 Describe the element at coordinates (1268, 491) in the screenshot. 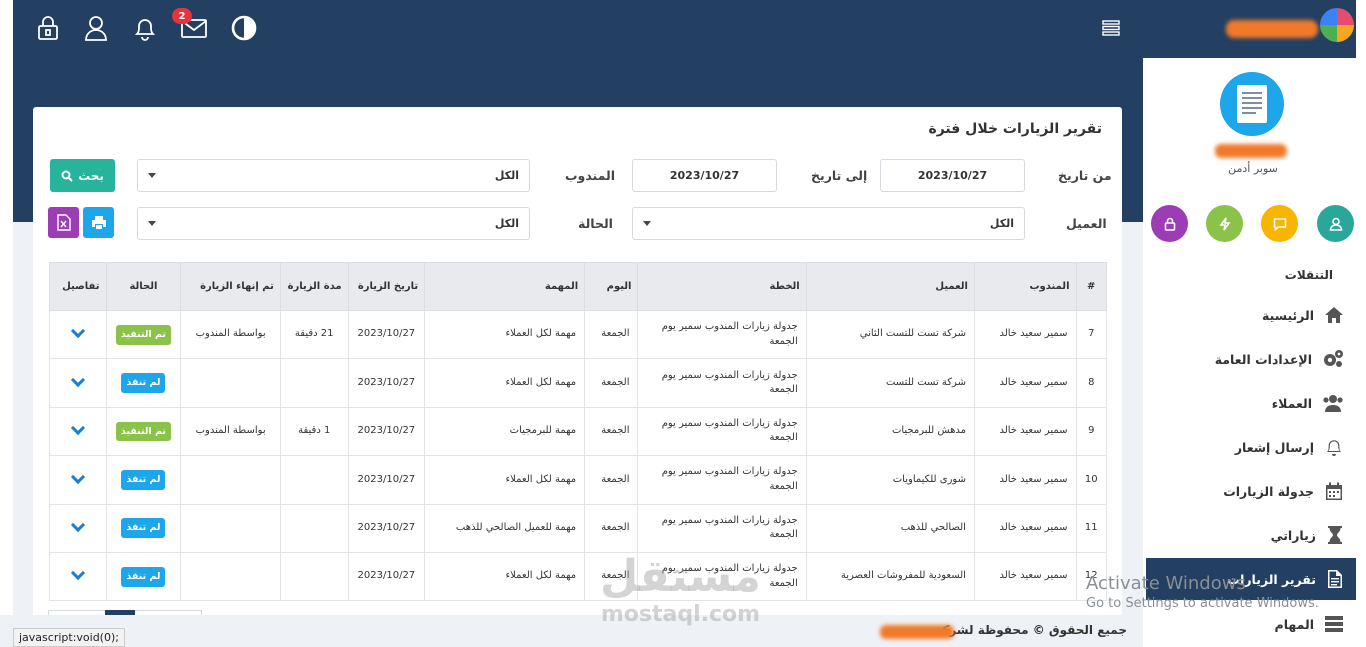

I see `sidebar-item-label: جدولة الزيارات` at that location.